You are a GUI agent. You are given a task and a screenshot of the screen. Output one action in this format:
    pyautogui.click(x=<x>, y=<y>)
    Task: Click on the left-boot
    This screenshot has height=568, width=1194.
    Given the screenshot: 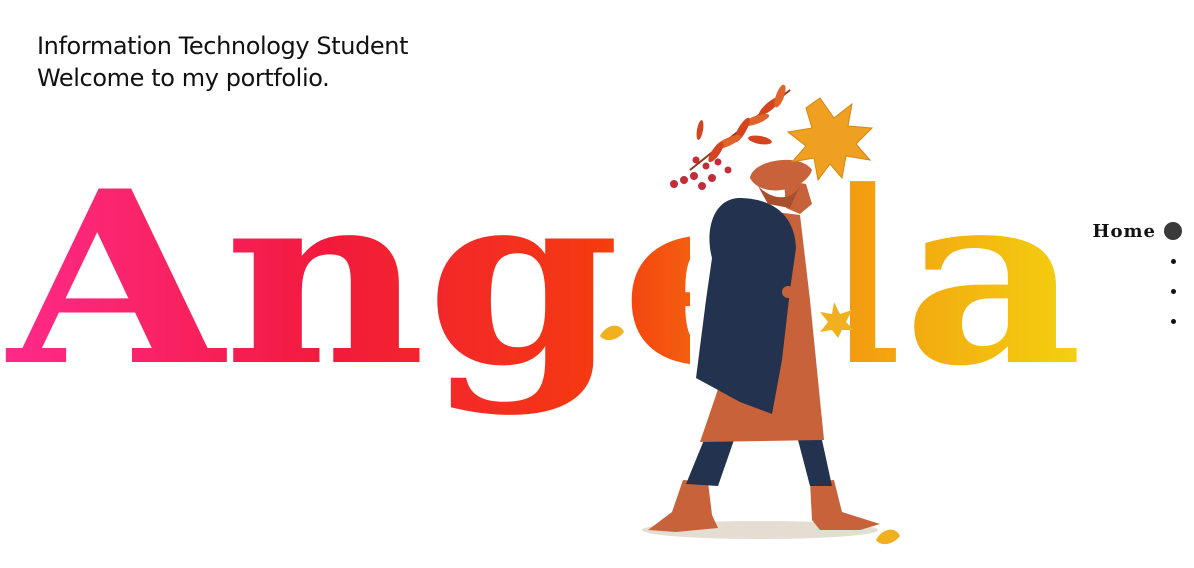 What is the action you would take?
    pyautogui.click(x=683, y=506)
    